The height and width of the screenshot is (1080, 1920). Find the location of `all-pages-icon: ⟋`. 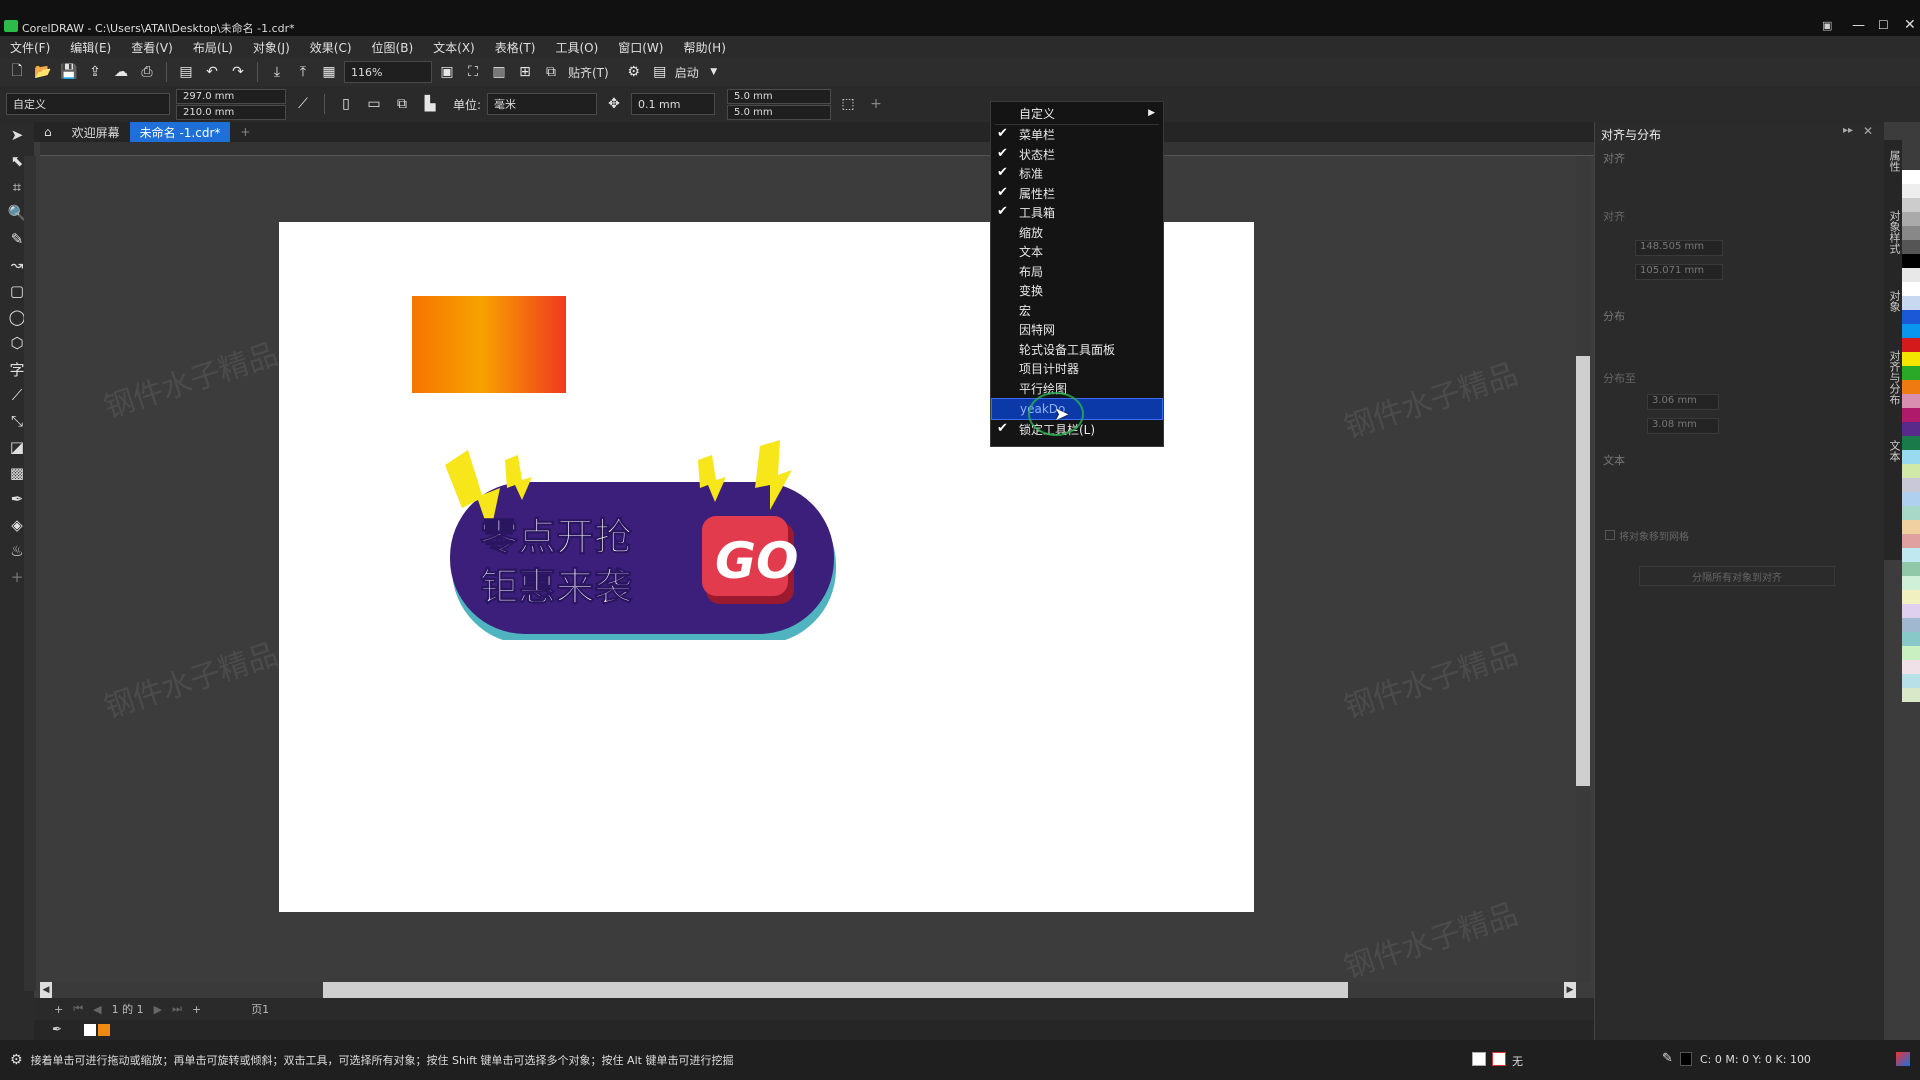

all-pages-icon: ⟋ is located at coordinates (303, 104).